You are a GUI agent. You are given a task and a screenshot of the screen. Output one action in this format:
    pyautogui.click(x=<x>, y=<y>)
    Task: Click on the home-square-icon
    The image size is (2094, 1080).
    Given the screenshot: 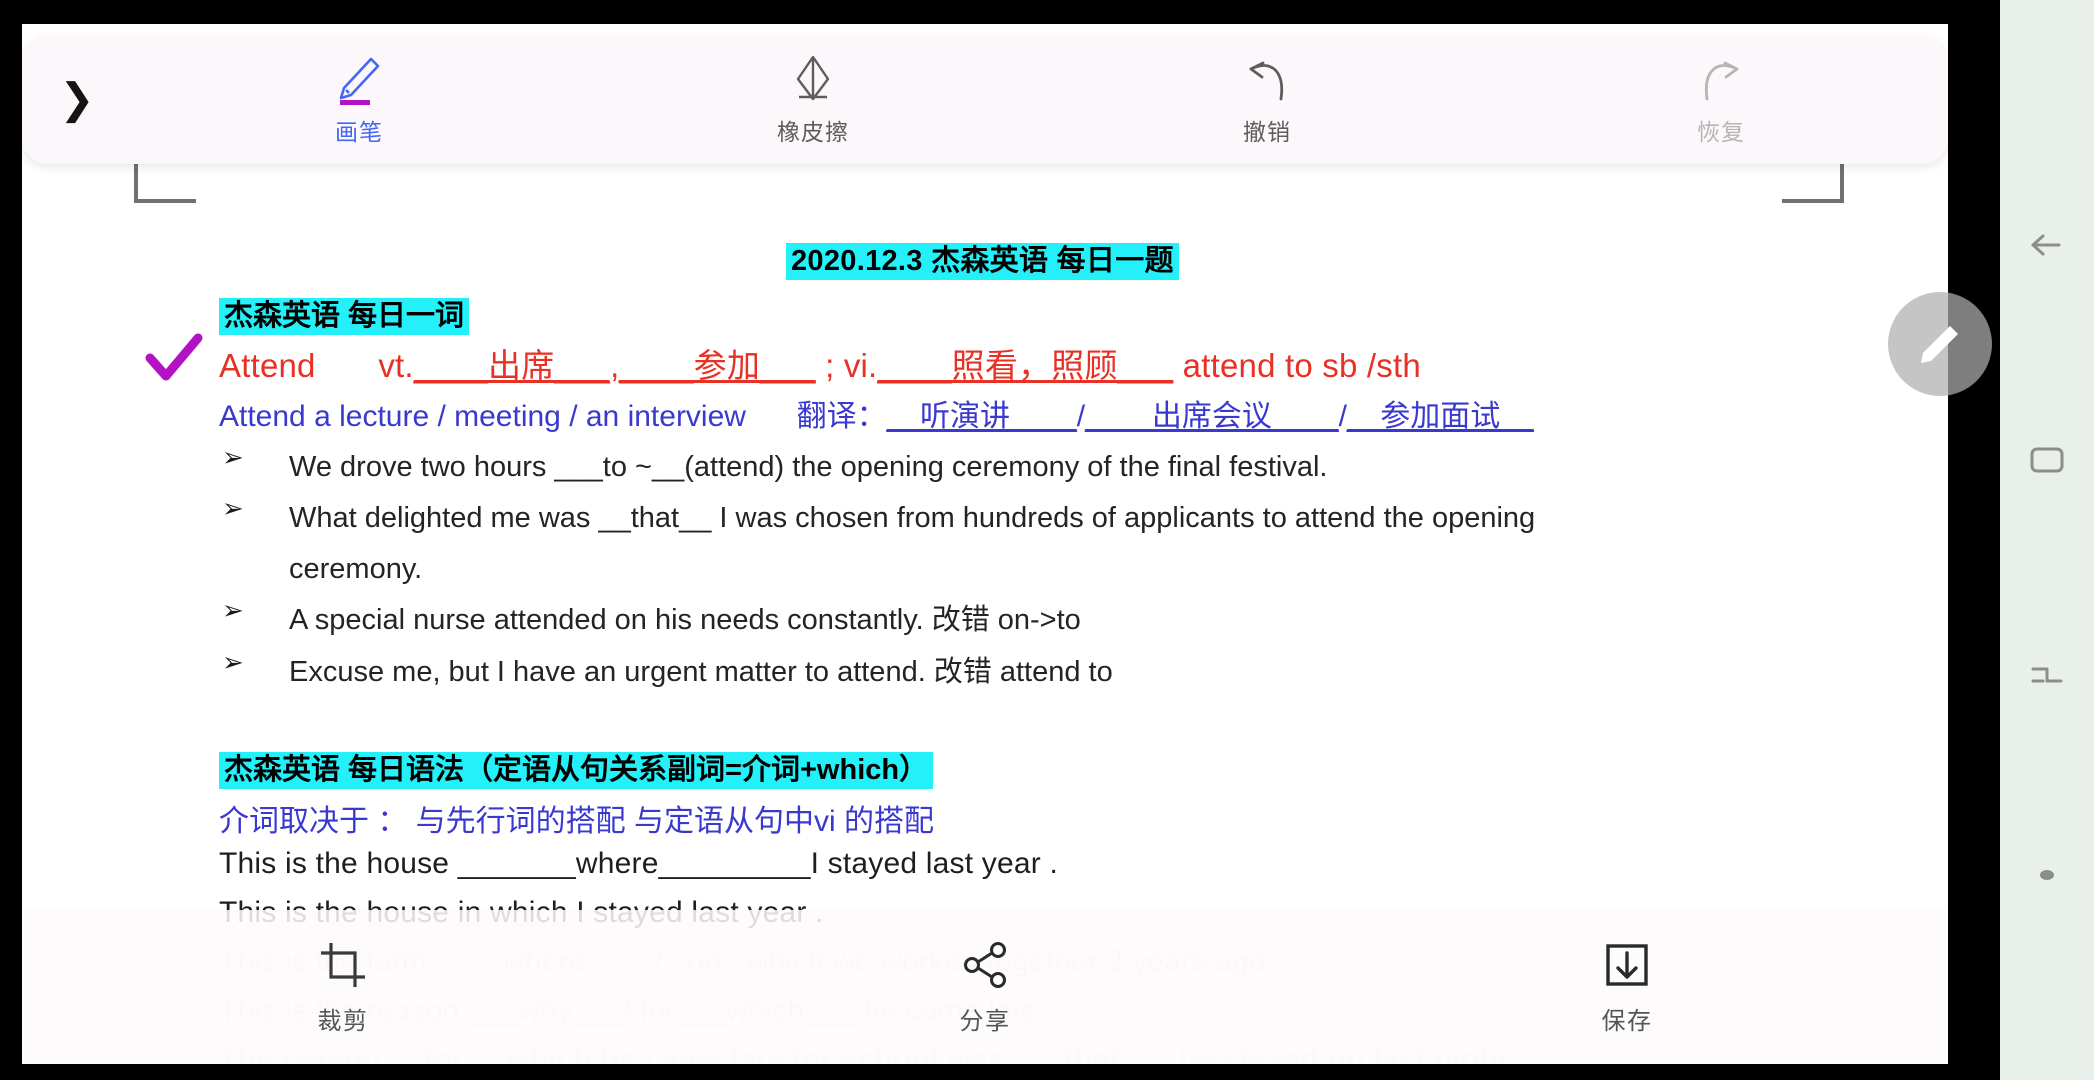 What is the action you would take?
    pyautogui.click(x=2047, y=460)
    